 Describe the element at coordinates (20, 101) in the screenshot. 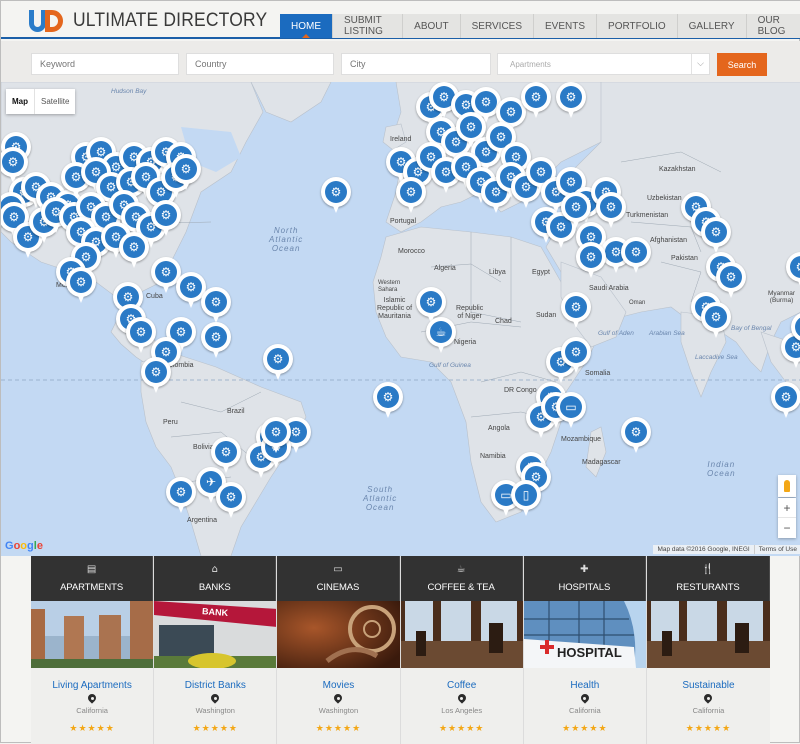

I see `map-type-map-button: Map` at that location.